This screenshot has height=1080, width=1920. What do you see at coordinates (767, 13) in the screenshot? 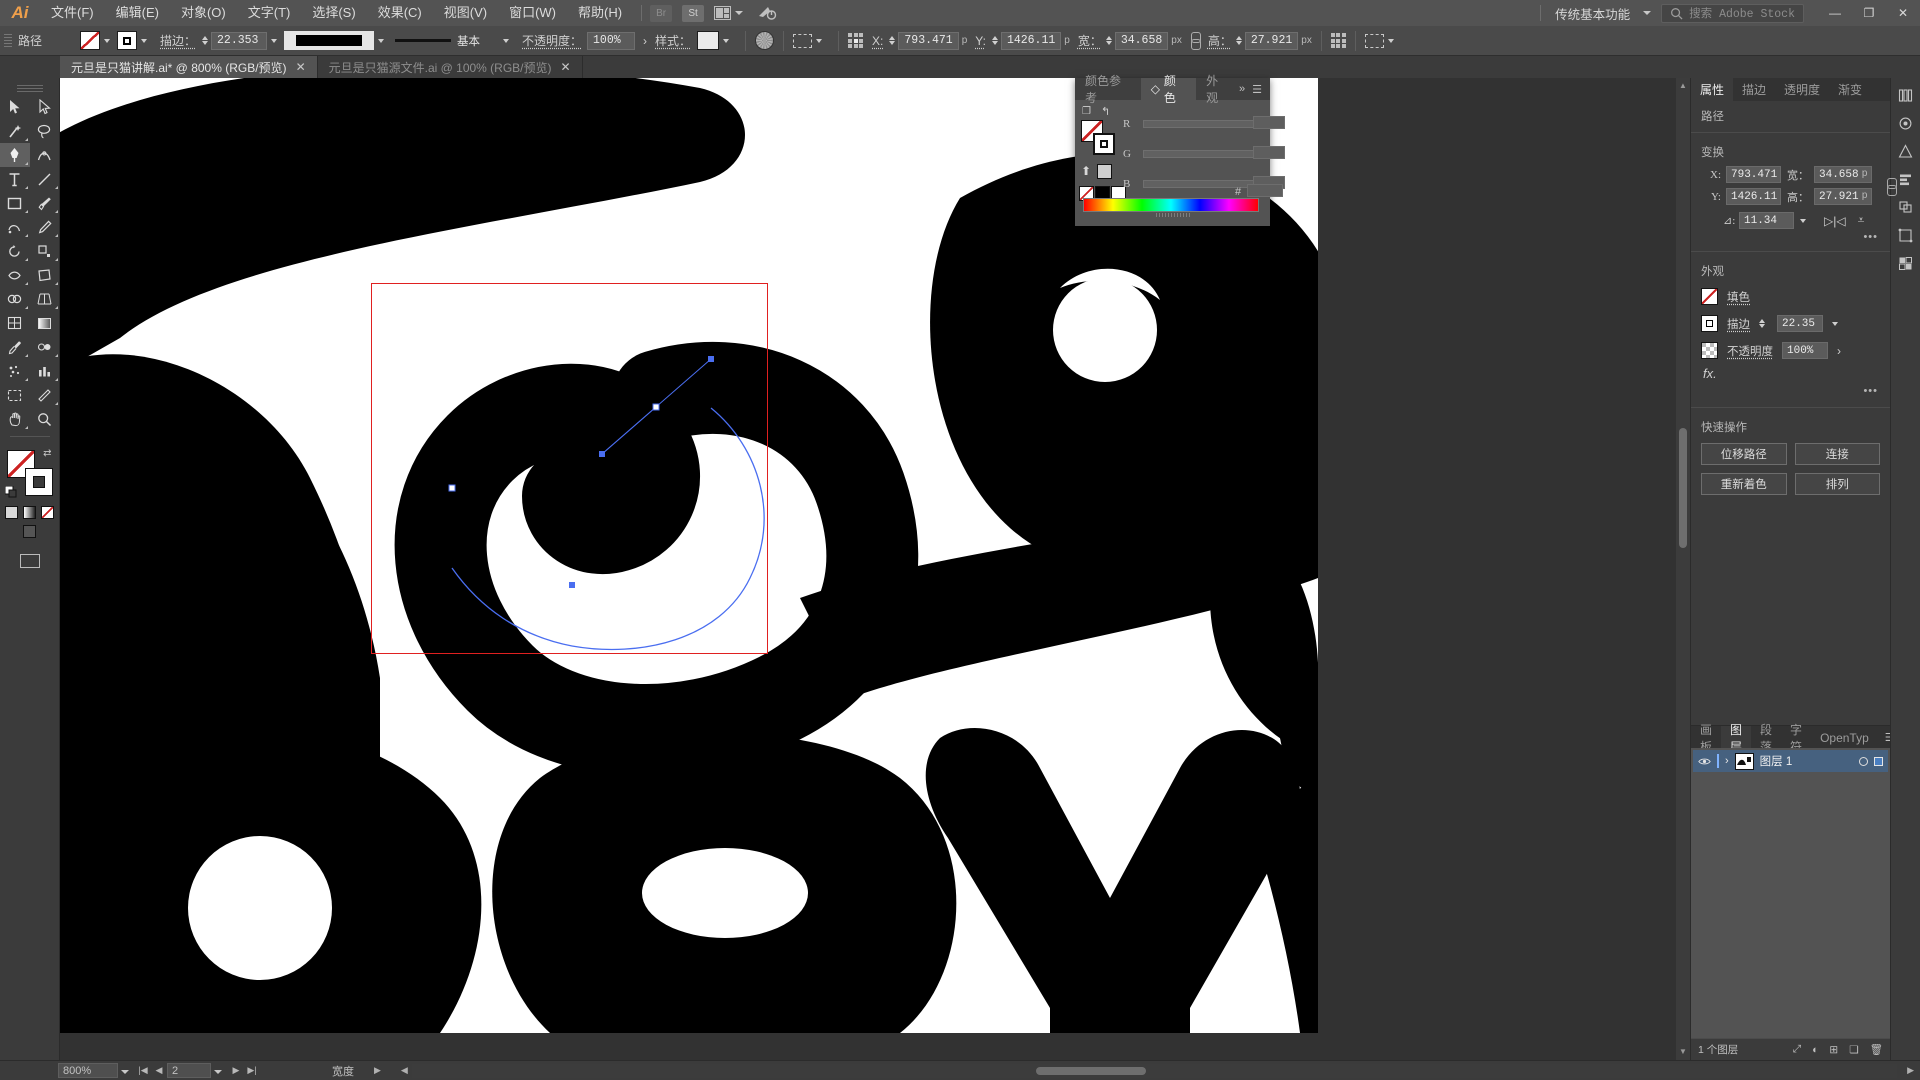
I see `creative-cloud-icon` at bounding box center [767, 13].